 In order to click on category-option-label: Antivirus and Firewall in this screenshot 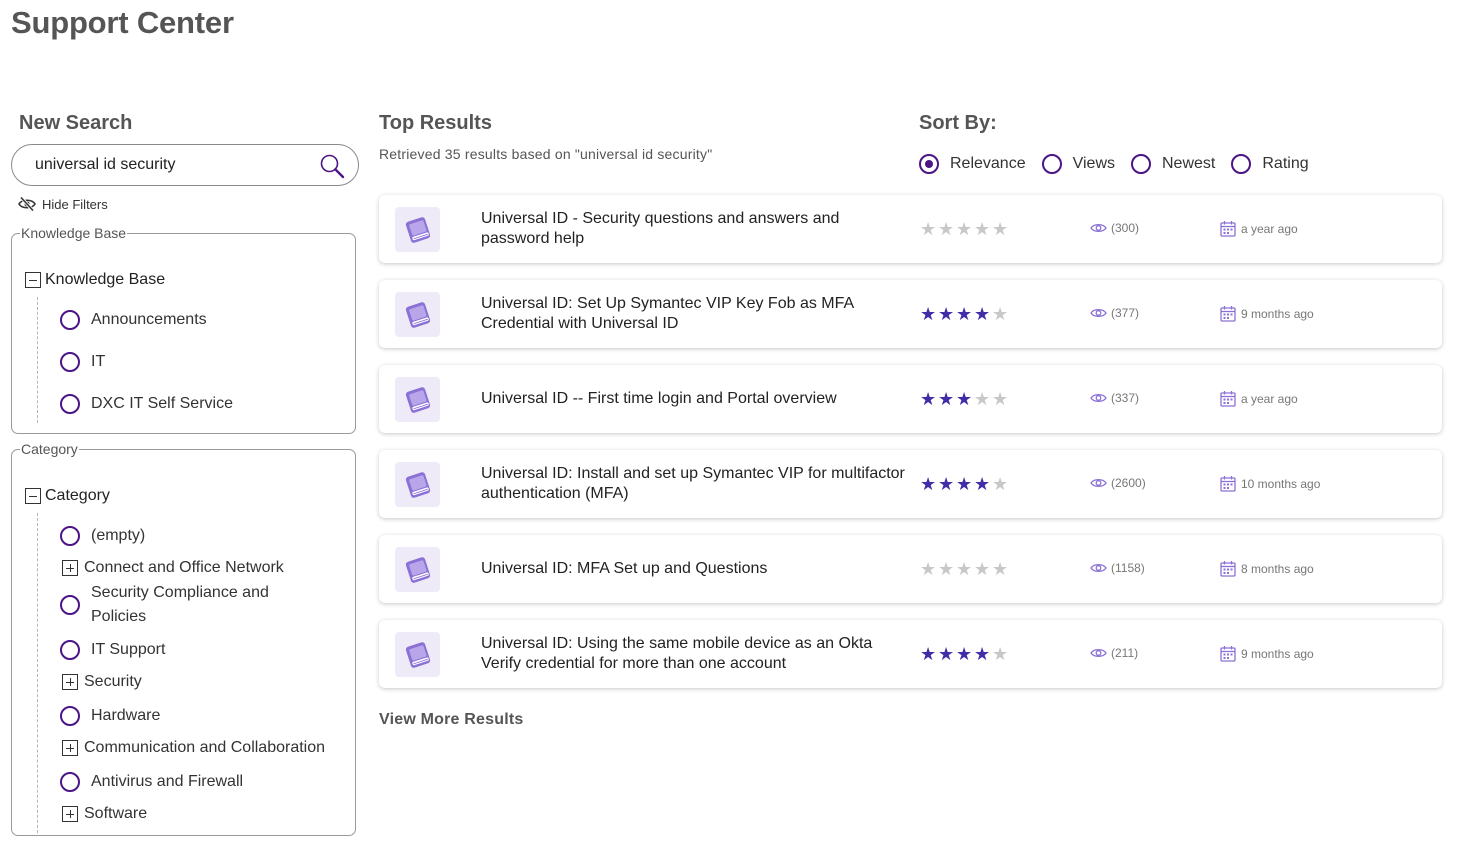, I will do `click(167, 781)`.